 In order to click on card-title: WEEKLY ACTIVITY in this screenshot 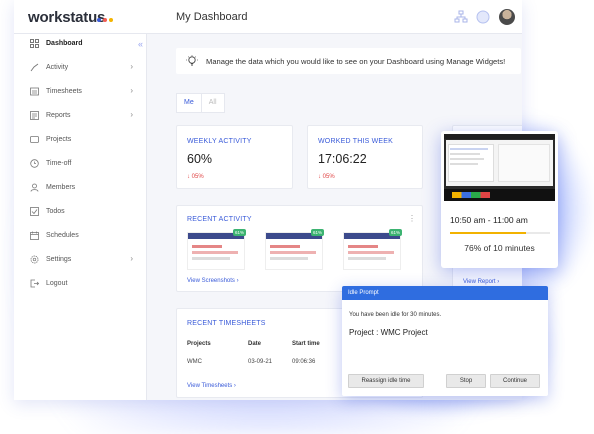, I will do `click(219, 141)`.